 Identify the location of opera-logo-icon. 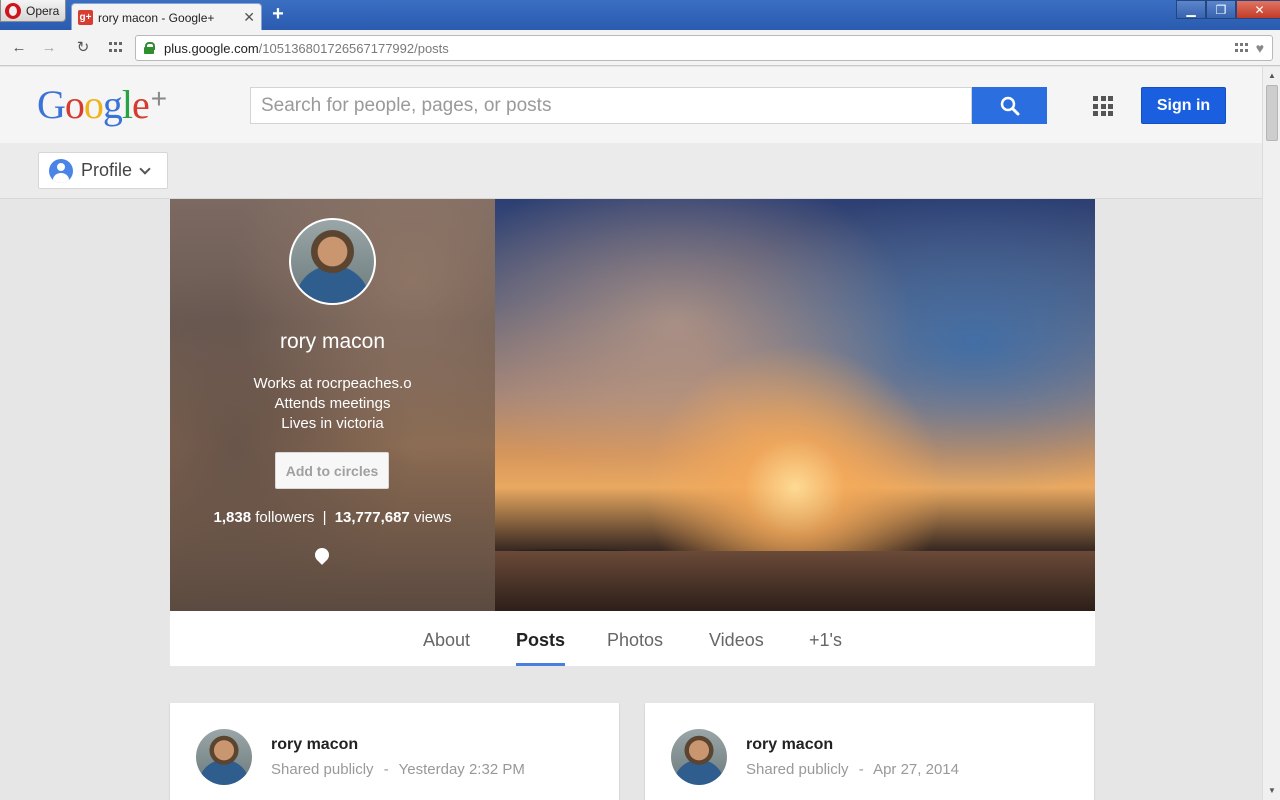
(13, 10).